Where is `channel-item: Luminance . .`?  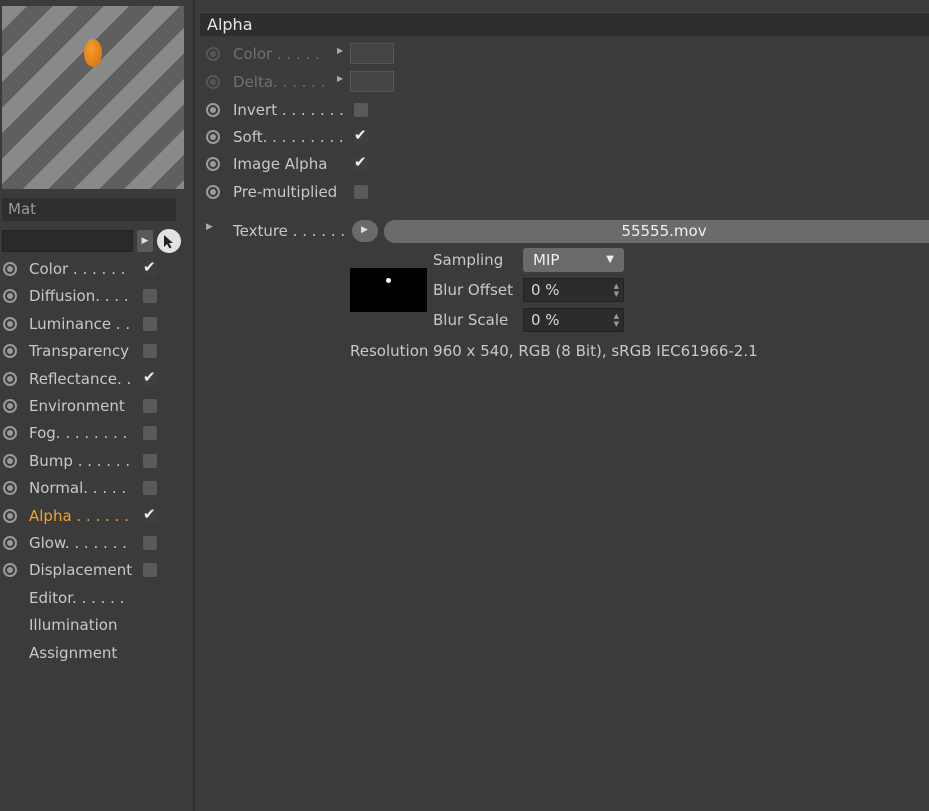 channel-item: Luminance . . is located at coordinates (97, 324).